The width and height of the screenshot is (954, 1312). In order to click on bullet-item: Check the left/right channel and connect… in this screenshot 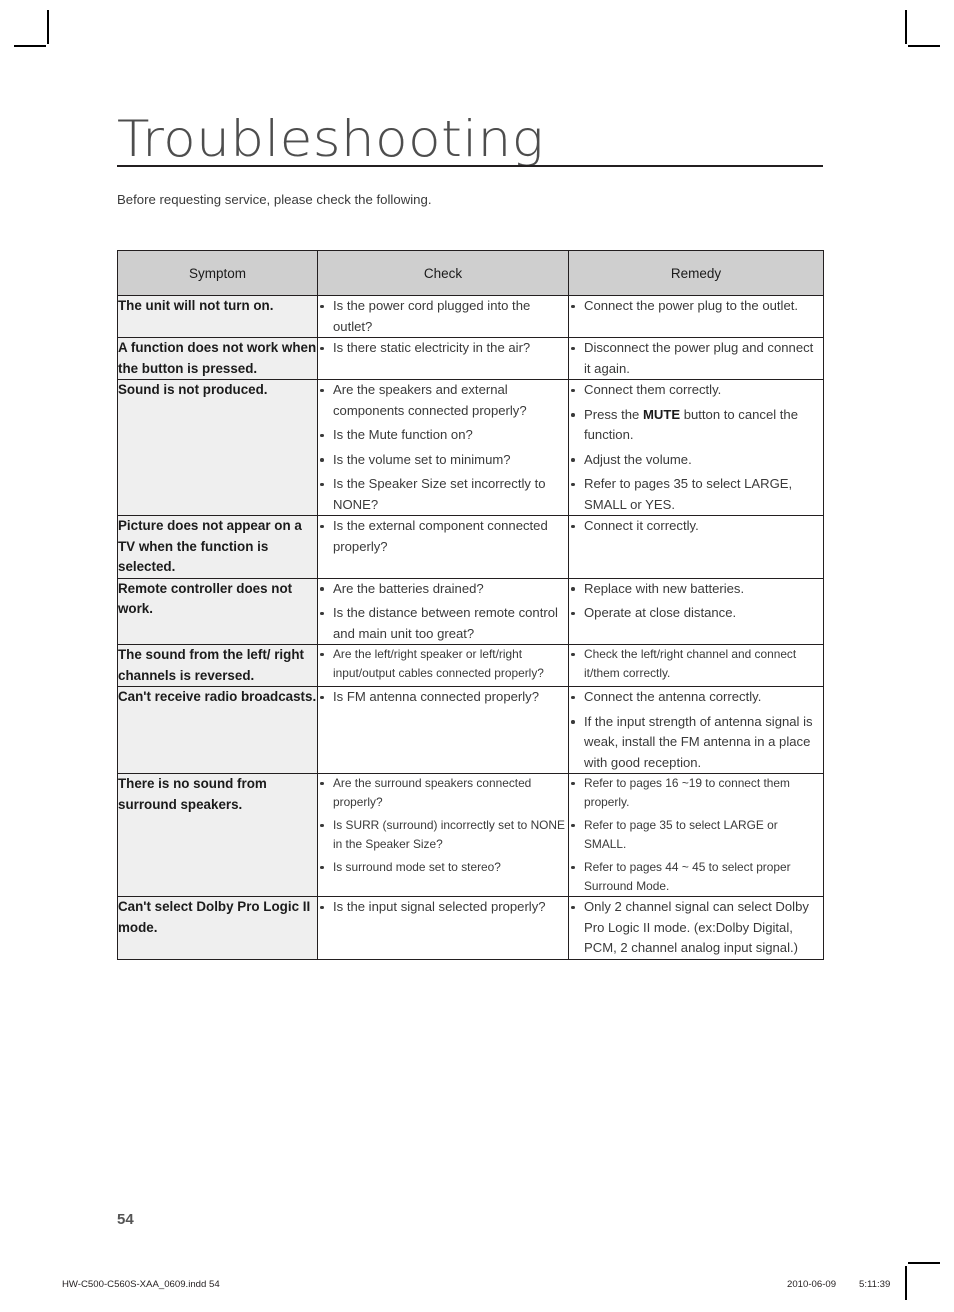, I will do `click(696, 664)`.